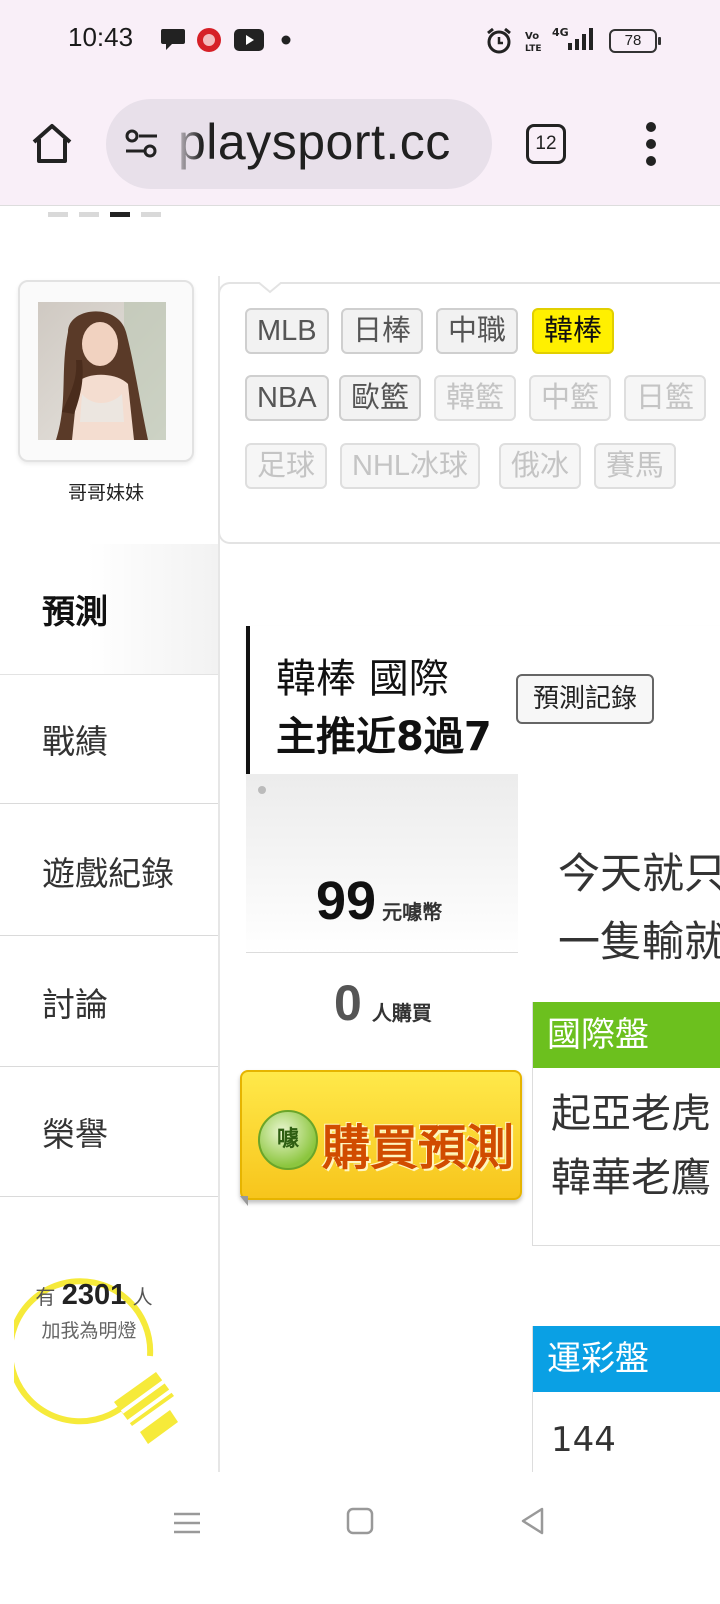  I want to click on address-bar: playsport.cc, so click(299, 144).